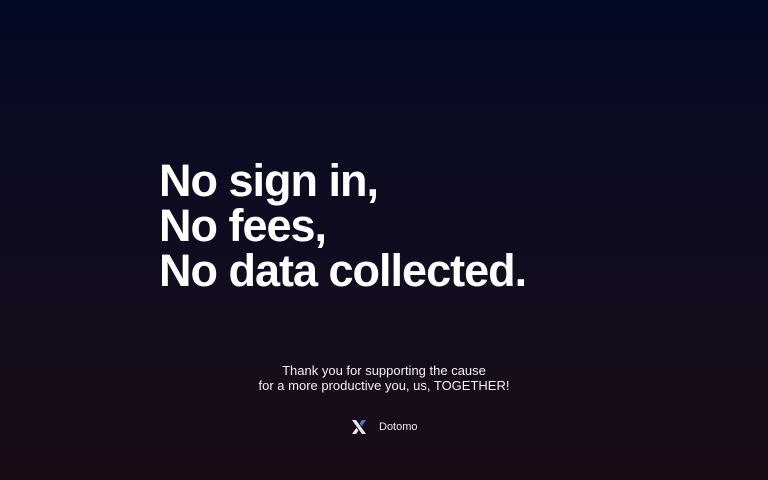  Describe the element at coordinates (359, 427) in the screenshot. I see `dotomo-x-logo-icon` at that location.